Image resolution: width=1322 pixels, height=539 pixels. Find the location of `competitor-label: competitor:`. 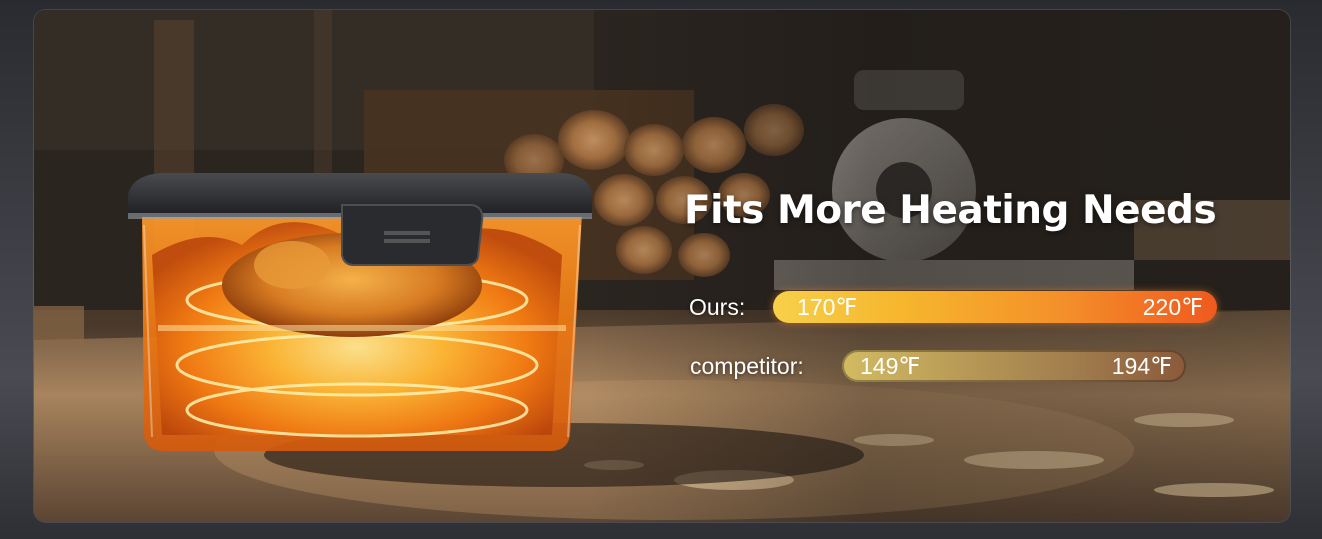

competitor-label: competitor: is located at coordinates (747, 366).